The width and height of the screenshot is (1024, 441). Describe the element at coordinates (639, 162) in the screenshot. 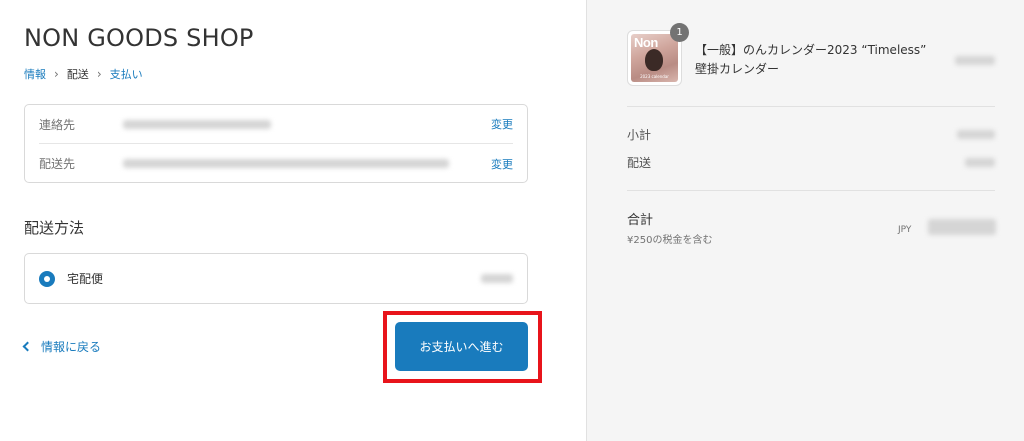

I see `shipping-summary-label: 配送` at that location.